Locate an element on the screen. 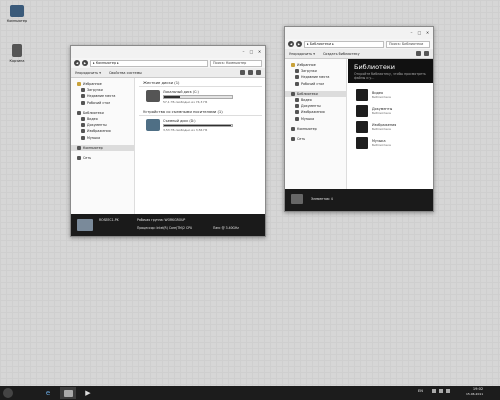 Image resolution: width=500 pixels, height=400 pixels. preview-pane-icon is located at coordinates (250, 72).